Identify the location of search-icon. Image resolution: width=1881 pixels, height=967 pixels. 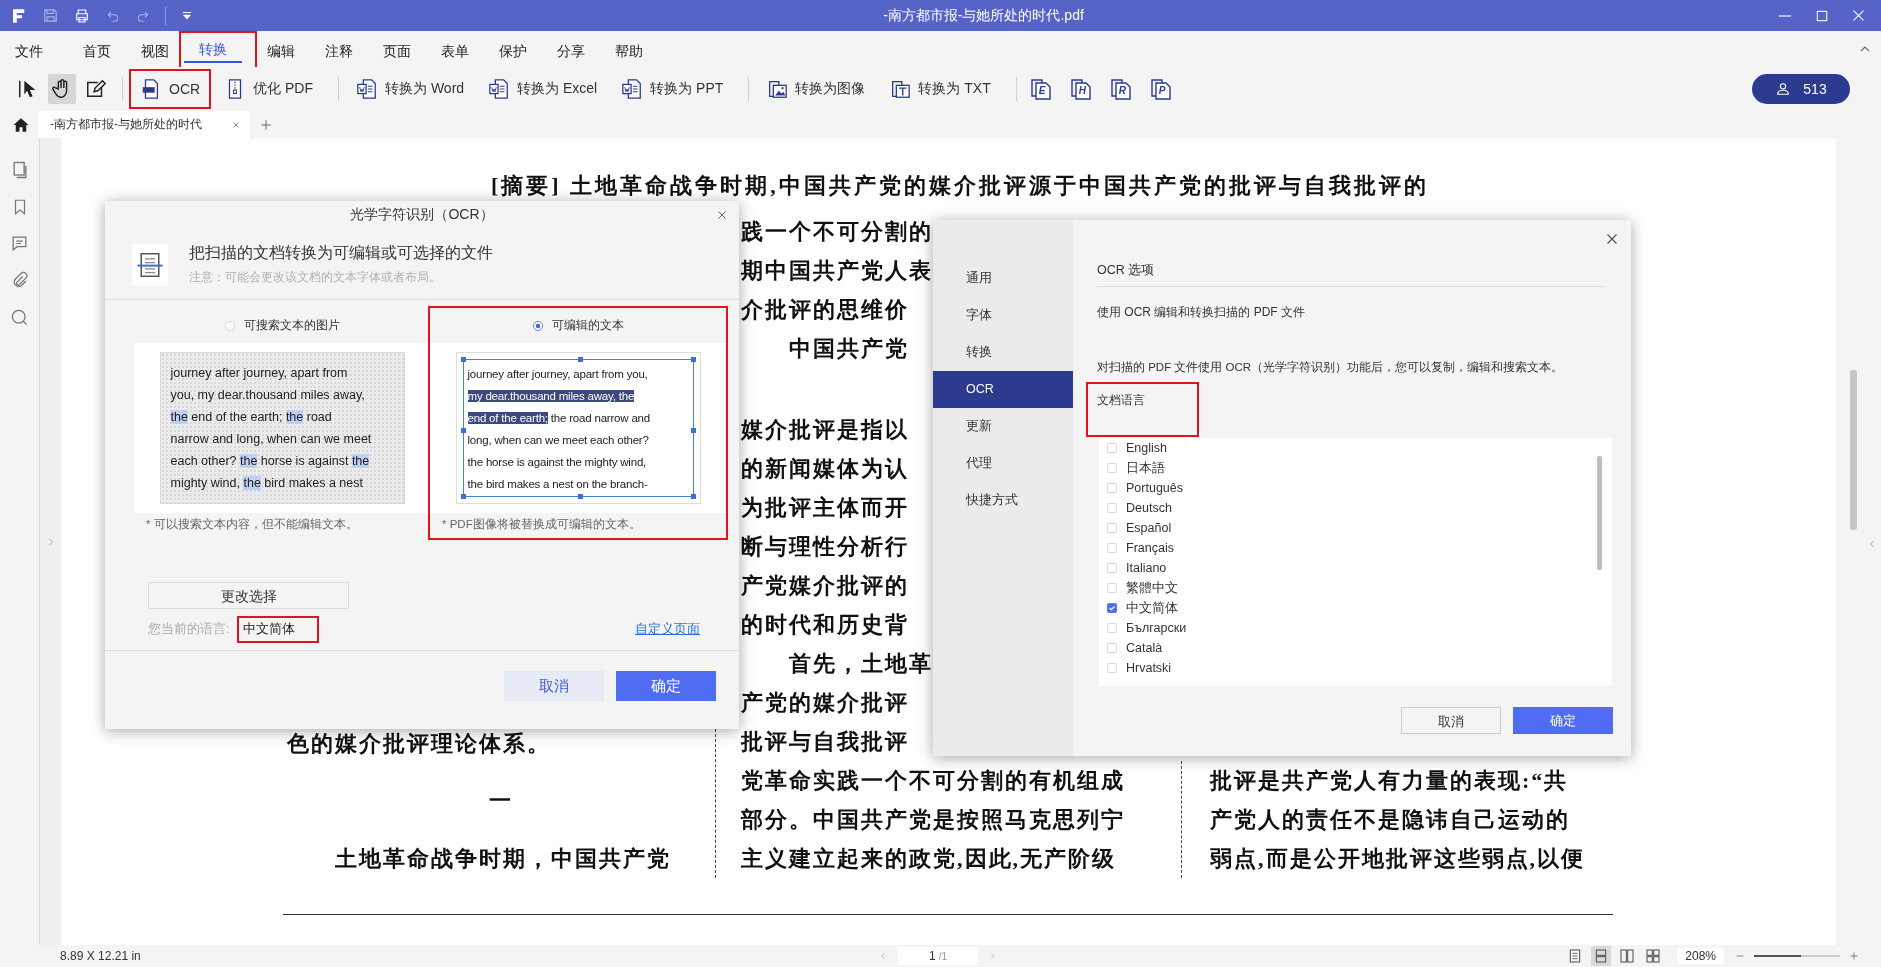
(19, 317).